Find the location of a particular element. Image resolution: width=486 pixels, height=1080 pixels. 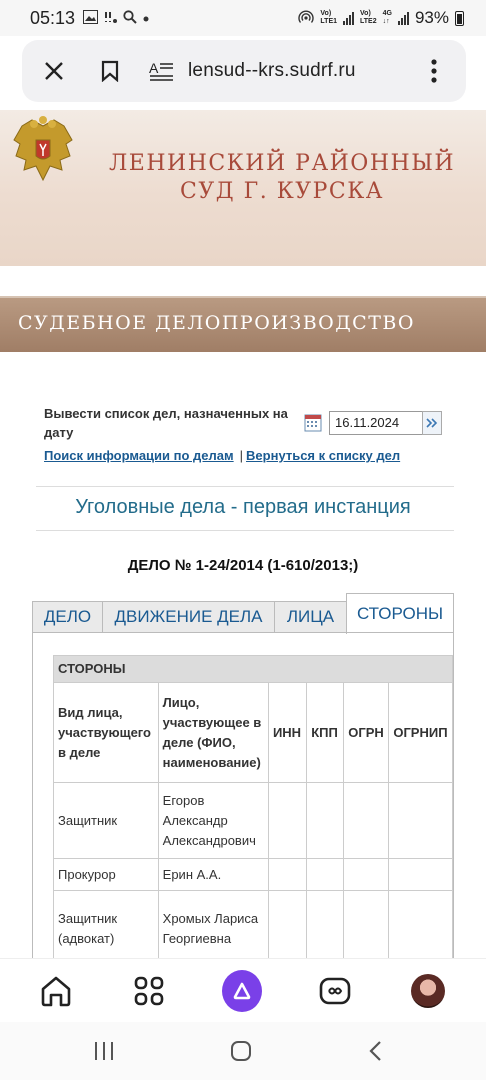

dot-icon is located at coordinates (146, 18).